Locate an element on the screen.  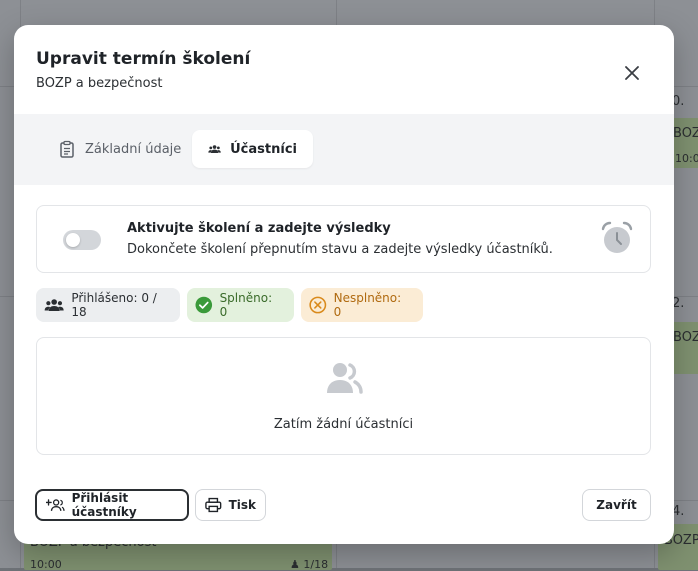
close-icon is located at coordinates (632, 73).